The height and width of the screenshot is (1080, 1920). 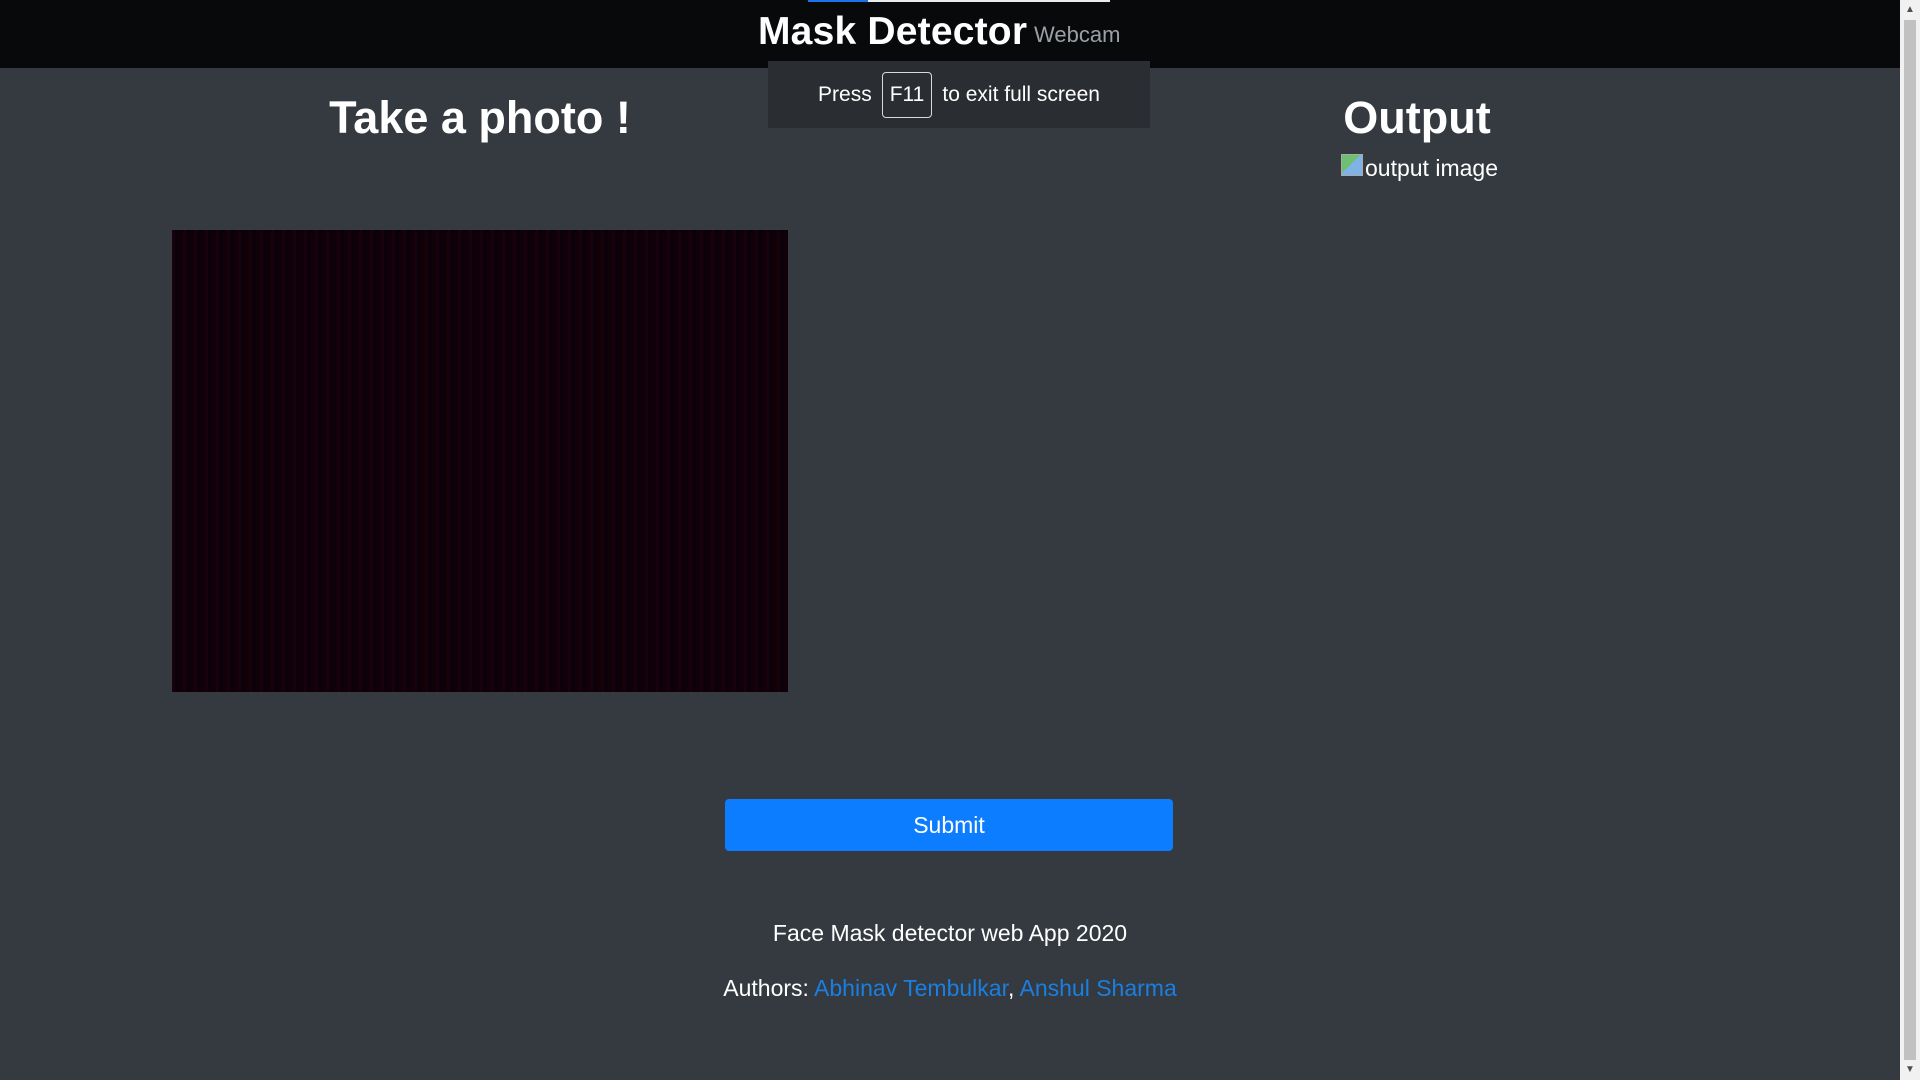 What do you see at coordinates (1417, 117) in the screenshot?
I see `output-heading: Output` at bounding box center [1417, 117].